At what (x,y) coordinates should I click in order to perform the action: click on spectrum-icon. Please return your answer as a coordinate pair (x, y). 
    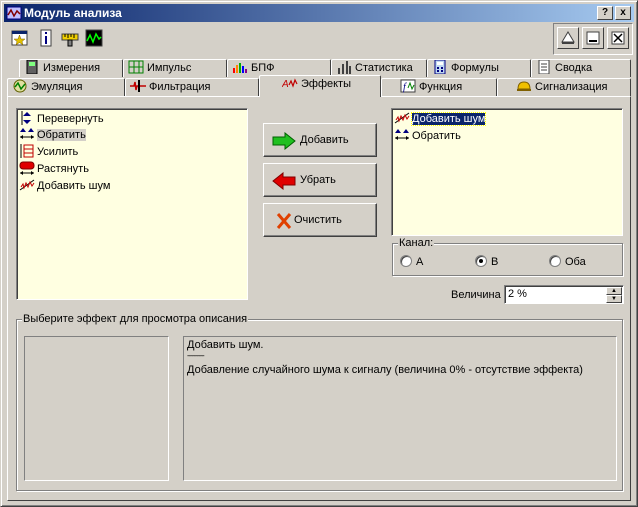
    Looking at the image, I should click on (240, 68).